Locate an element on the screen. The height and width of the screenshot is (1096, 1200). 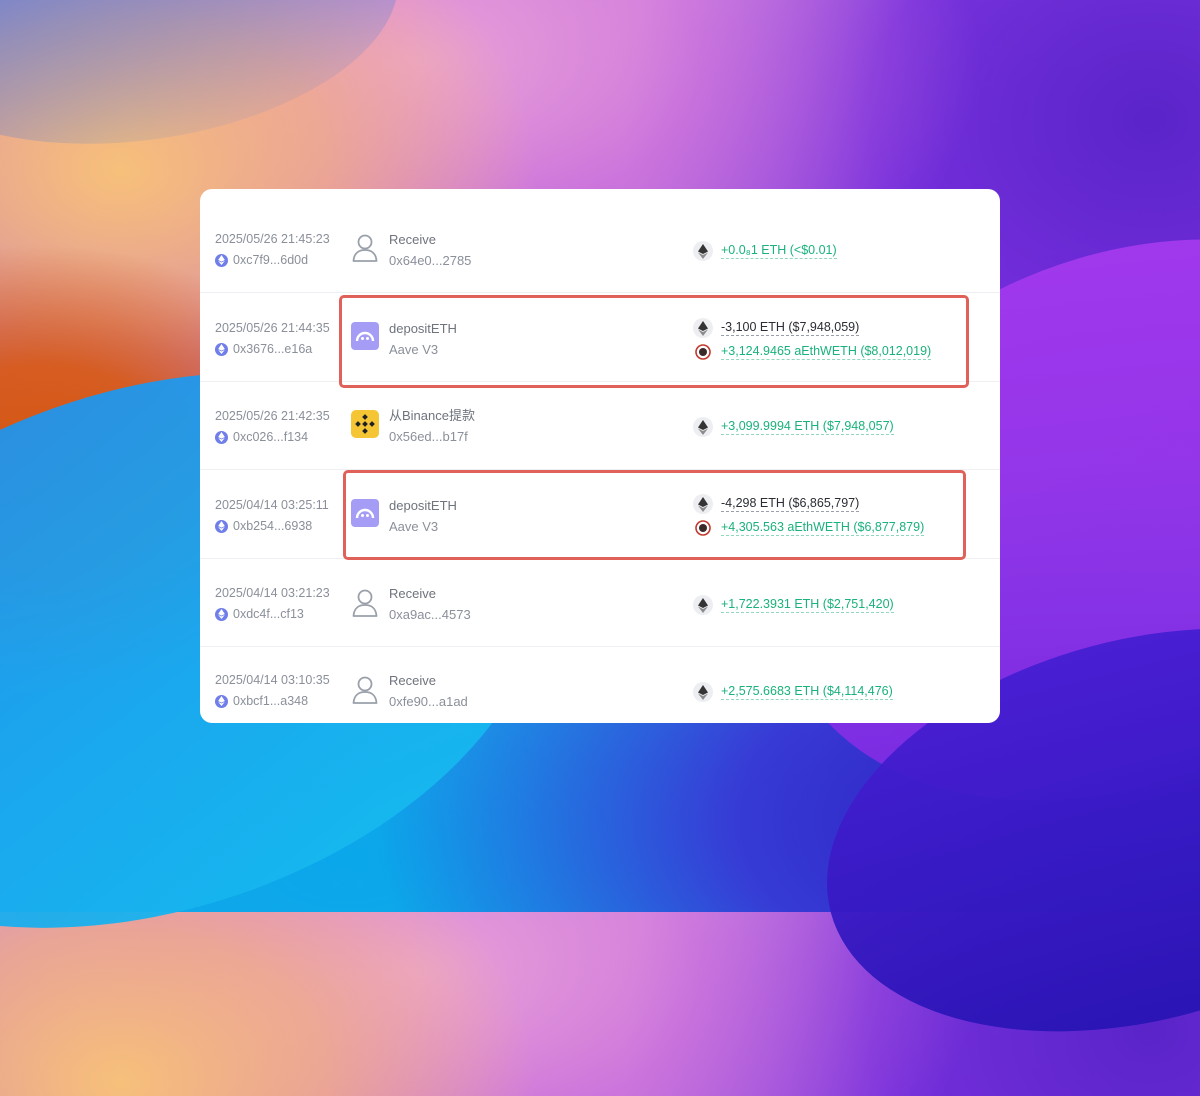
tx-time: 2025/04/14 03:25:11 is located at coordinates (272, 505).